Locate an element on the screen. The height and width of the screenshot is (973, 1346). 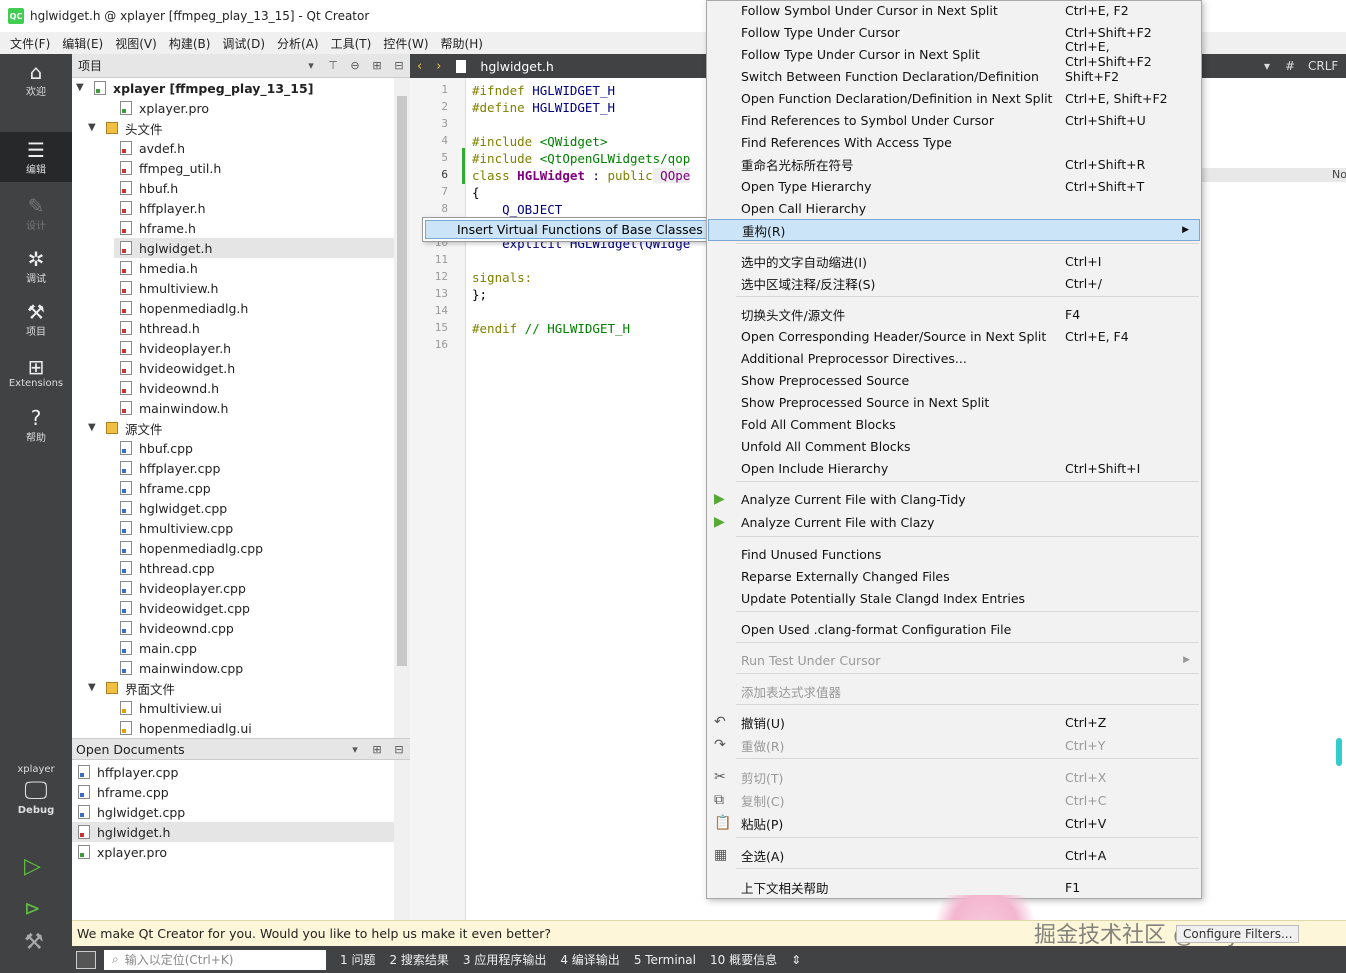
tree-item-header: hmultiview.h is located at coordinates (254, 288).